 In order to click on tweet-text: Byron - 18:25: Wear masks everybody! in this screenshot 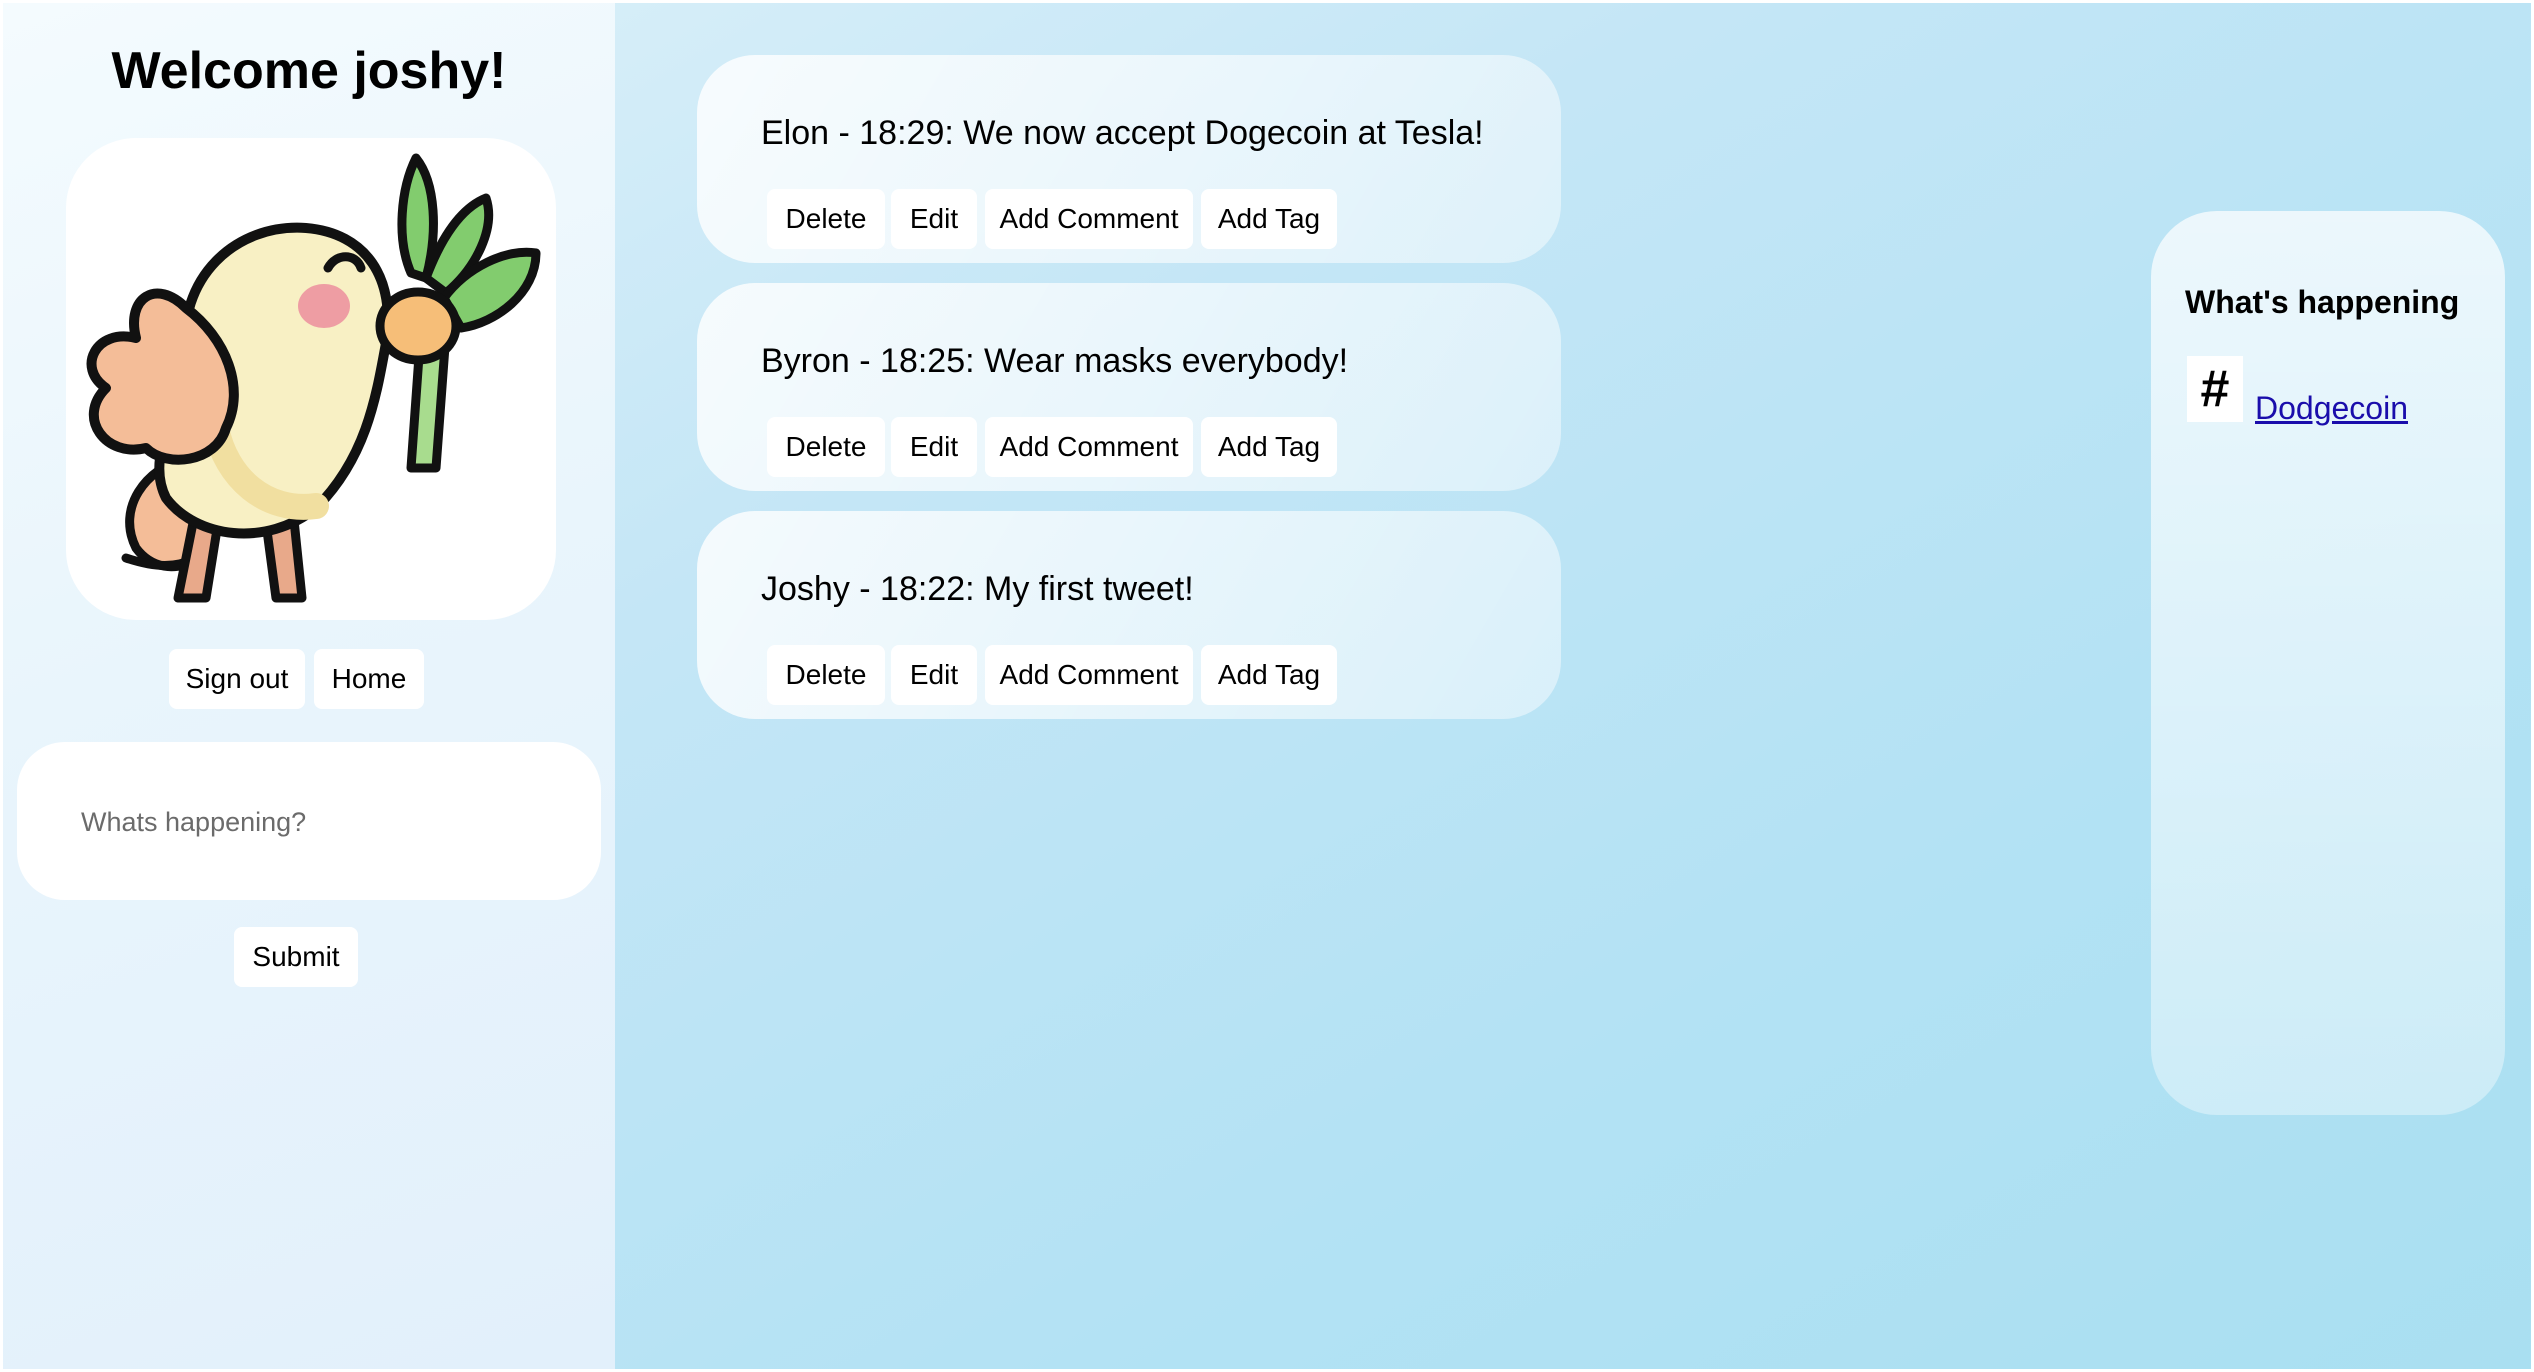, I will do `click(1055, 361)`.